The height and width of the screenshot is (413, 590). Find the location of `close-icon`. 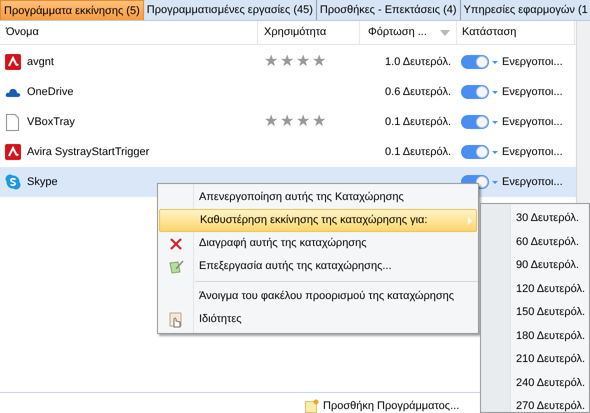

close-icon is located at coordinates (176, 243).